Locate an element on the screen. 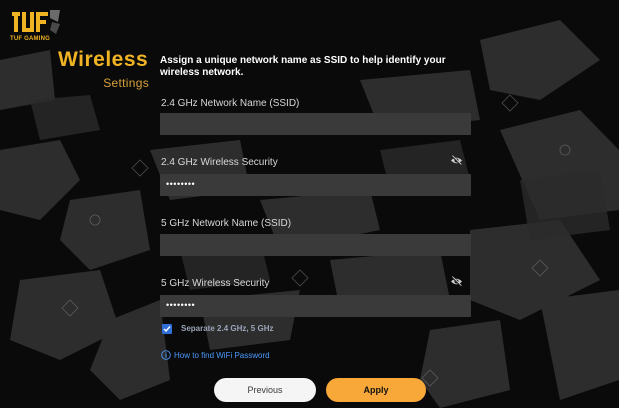  logo-text: TUF GAMING is located at coordinates (30, 39).